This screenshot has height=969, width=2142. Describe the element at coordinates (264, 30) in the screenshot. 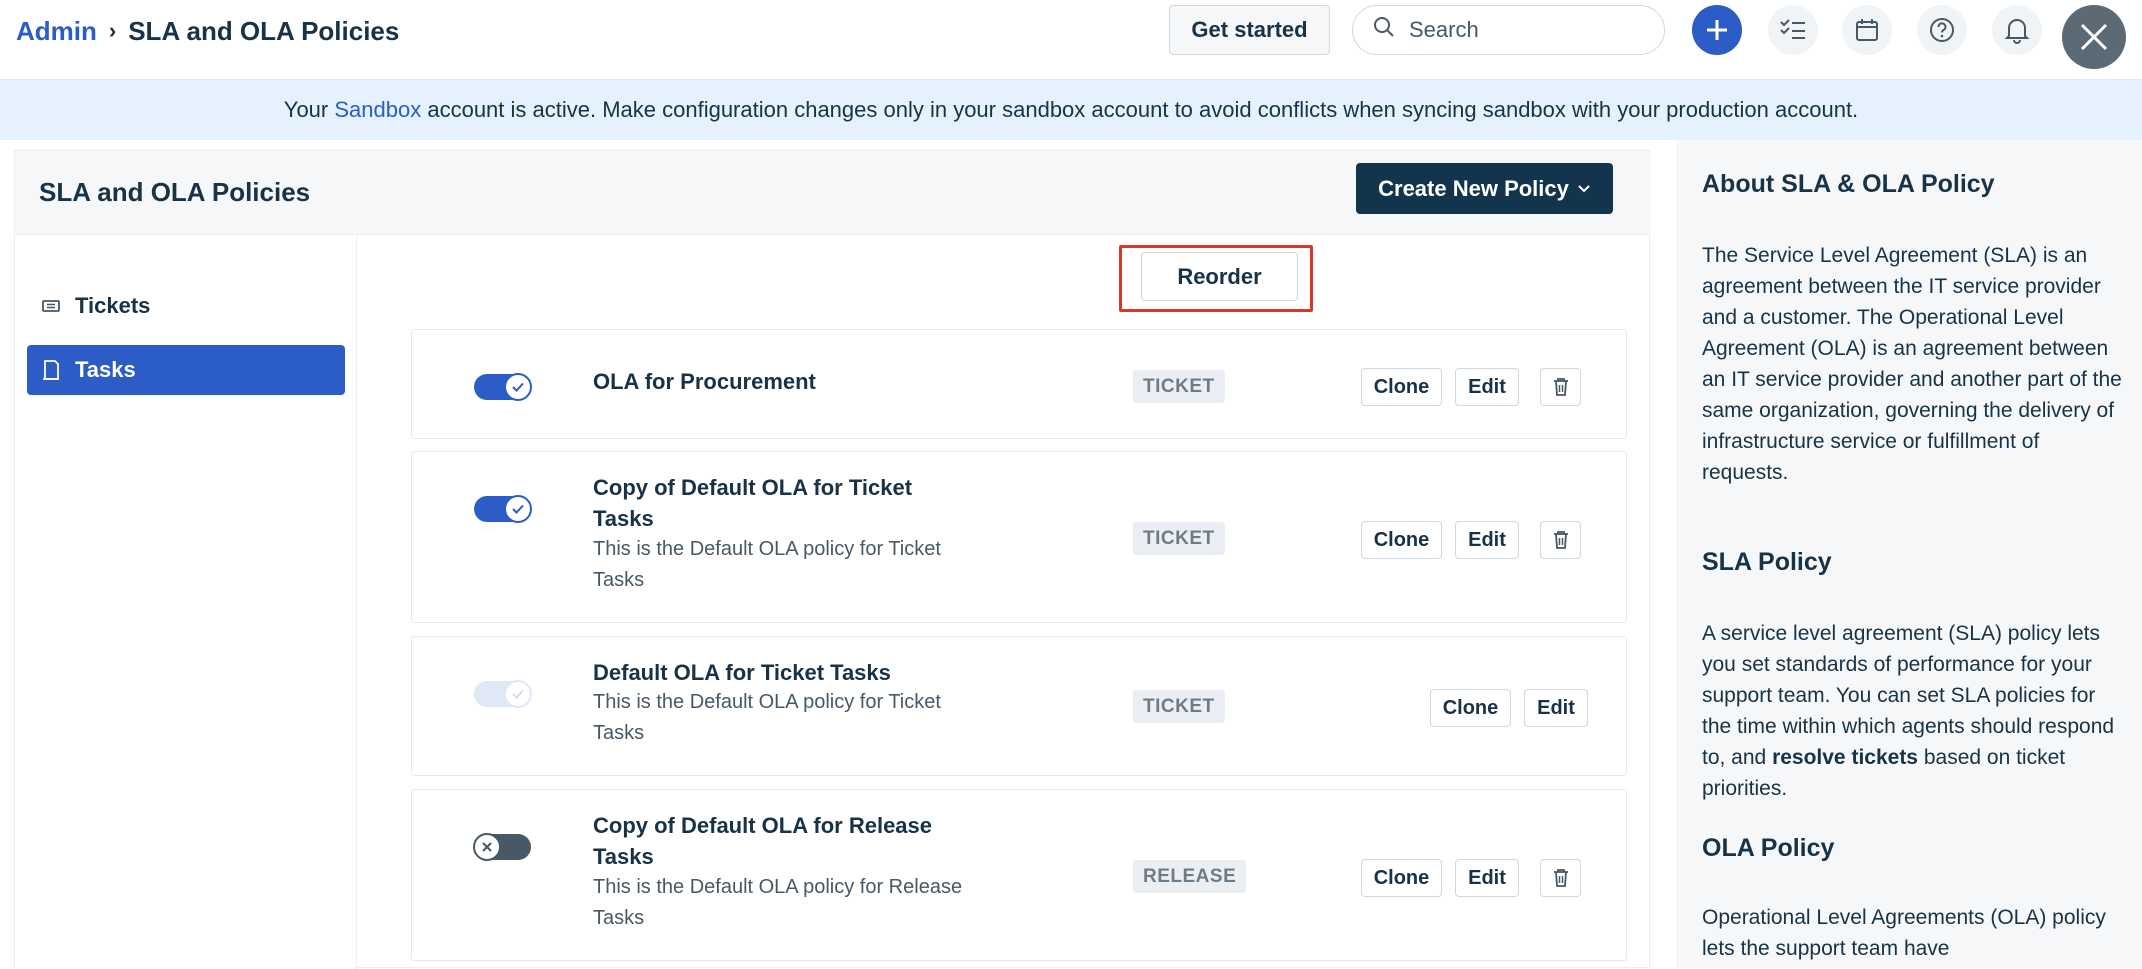

I see `page-title: SLA and OLA Policies` at that location.